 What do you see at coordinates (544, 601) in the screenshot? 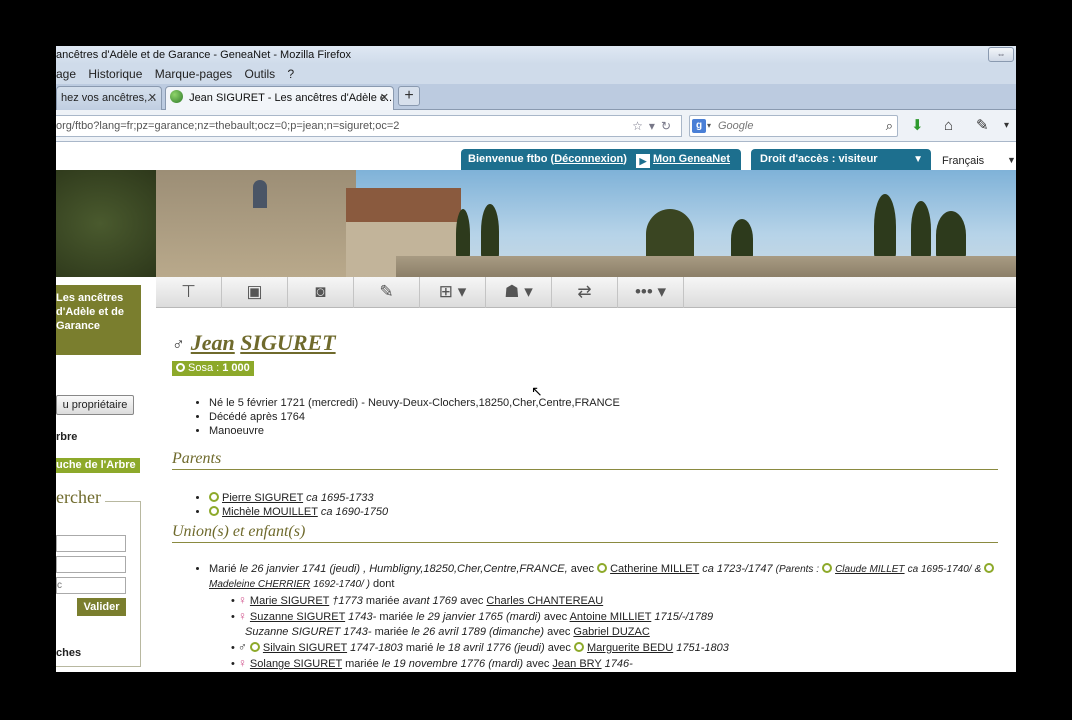
I see `child-spouse-link: Charles CHANTEREAU` at bounding box center [544, 601].